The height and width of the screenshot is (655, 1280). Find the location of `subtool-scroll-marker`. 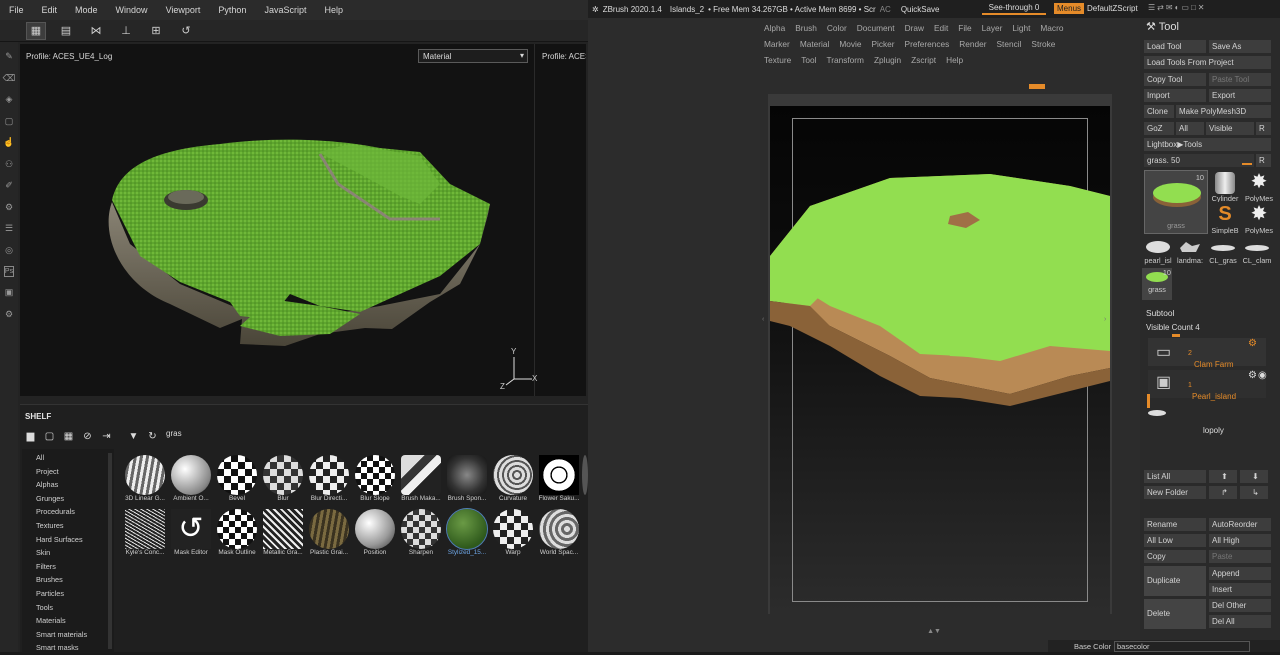

subtool-scroll-marker is located at coordinates (1148, 401).